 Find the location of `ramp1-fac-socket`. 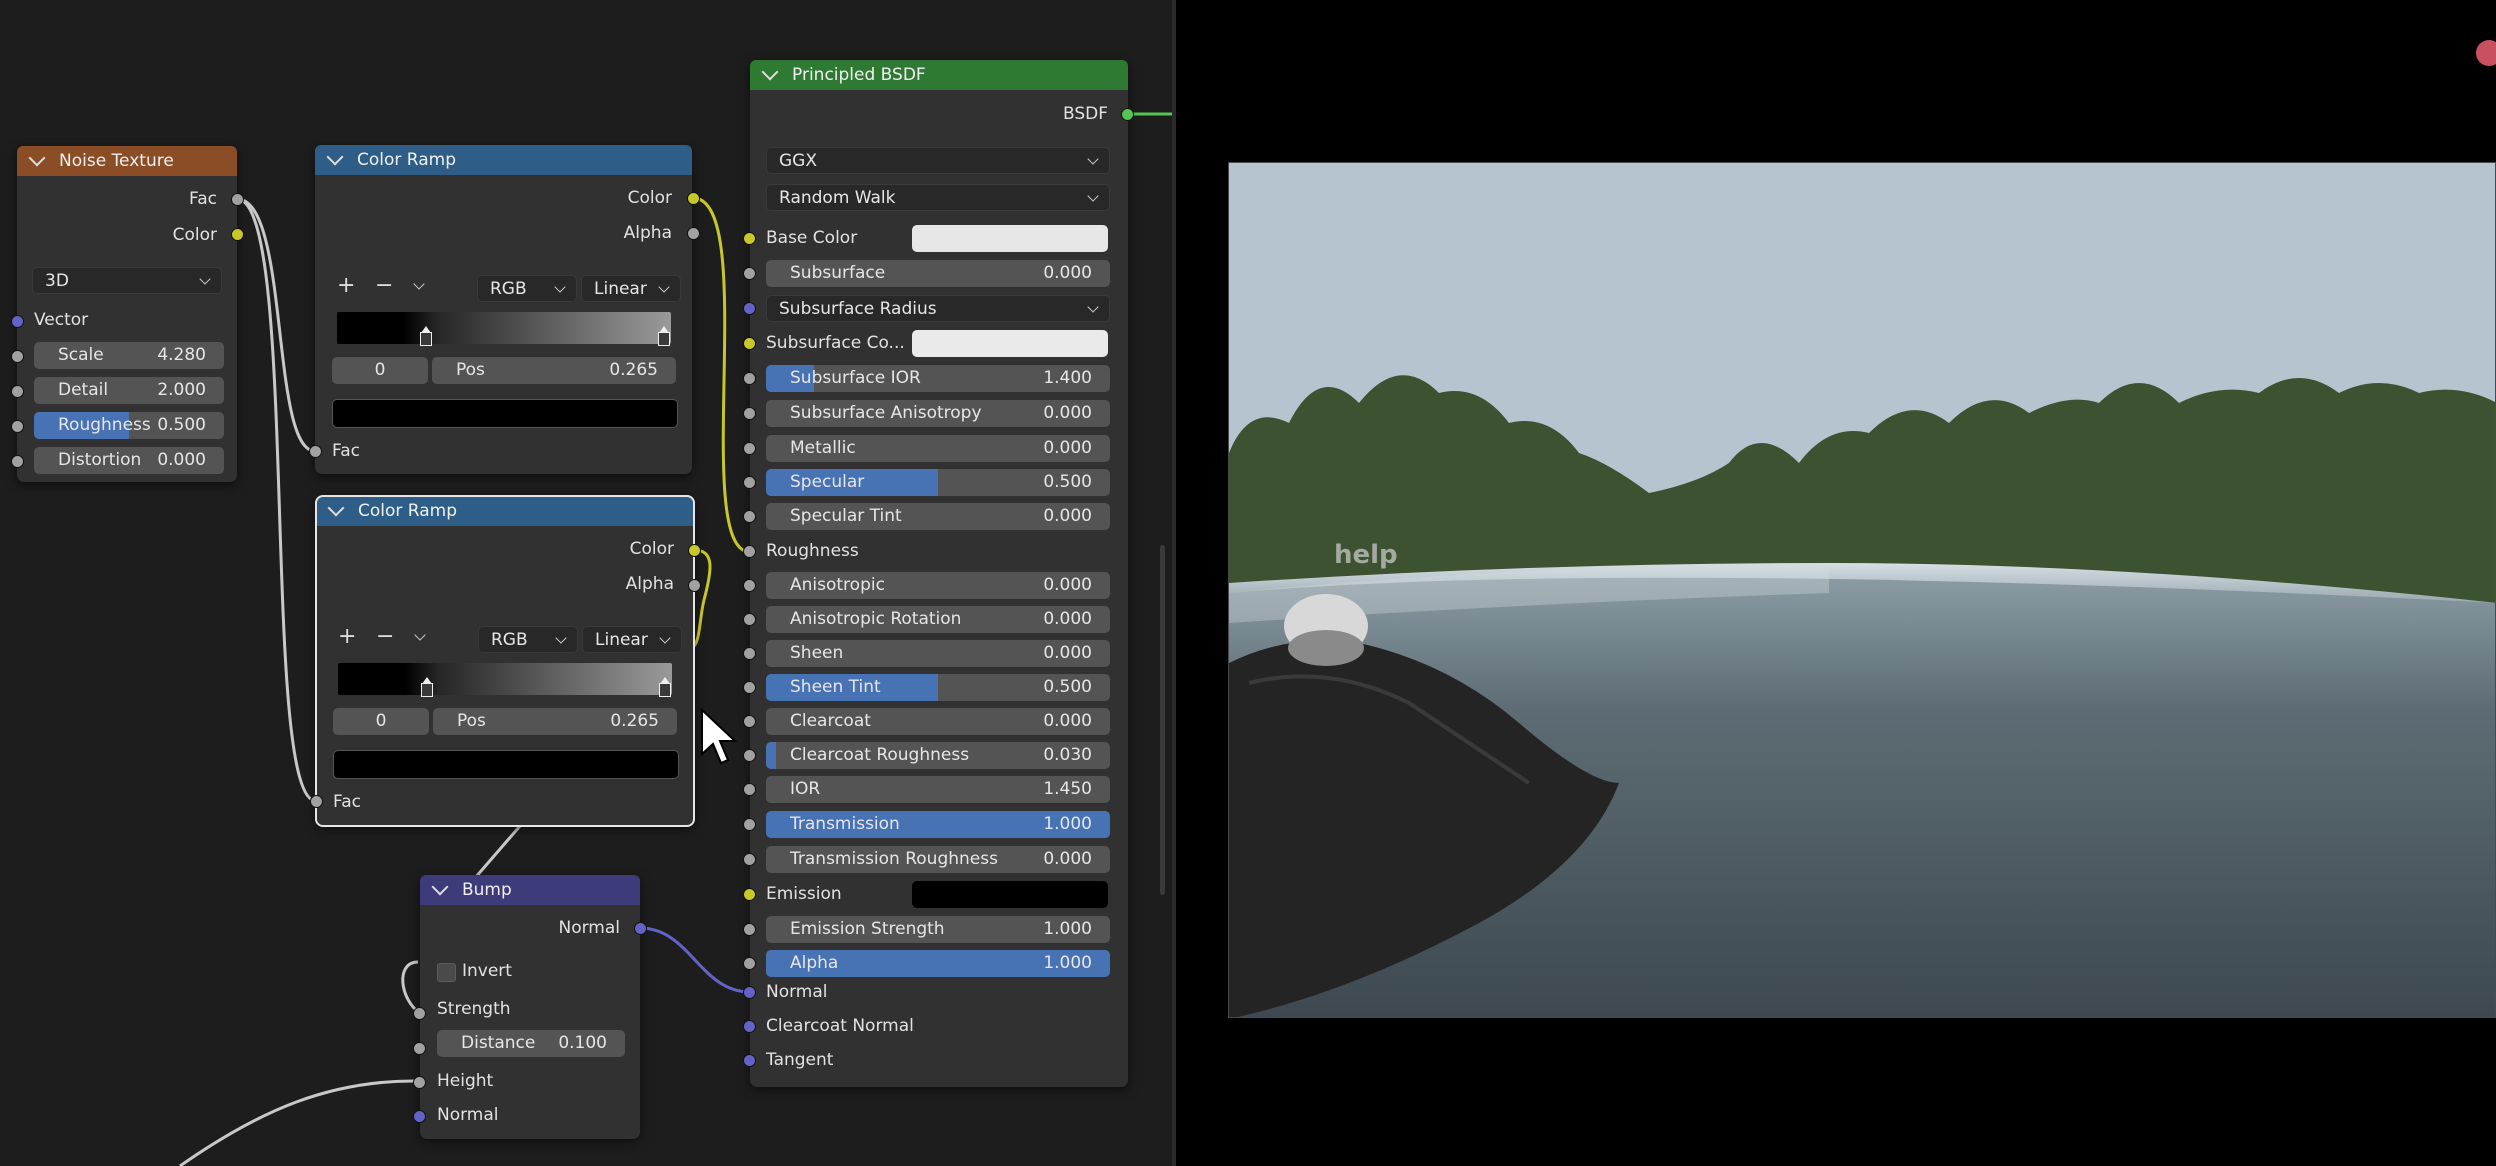

ramp1-fac-socket is located at coordinates (315, 451).